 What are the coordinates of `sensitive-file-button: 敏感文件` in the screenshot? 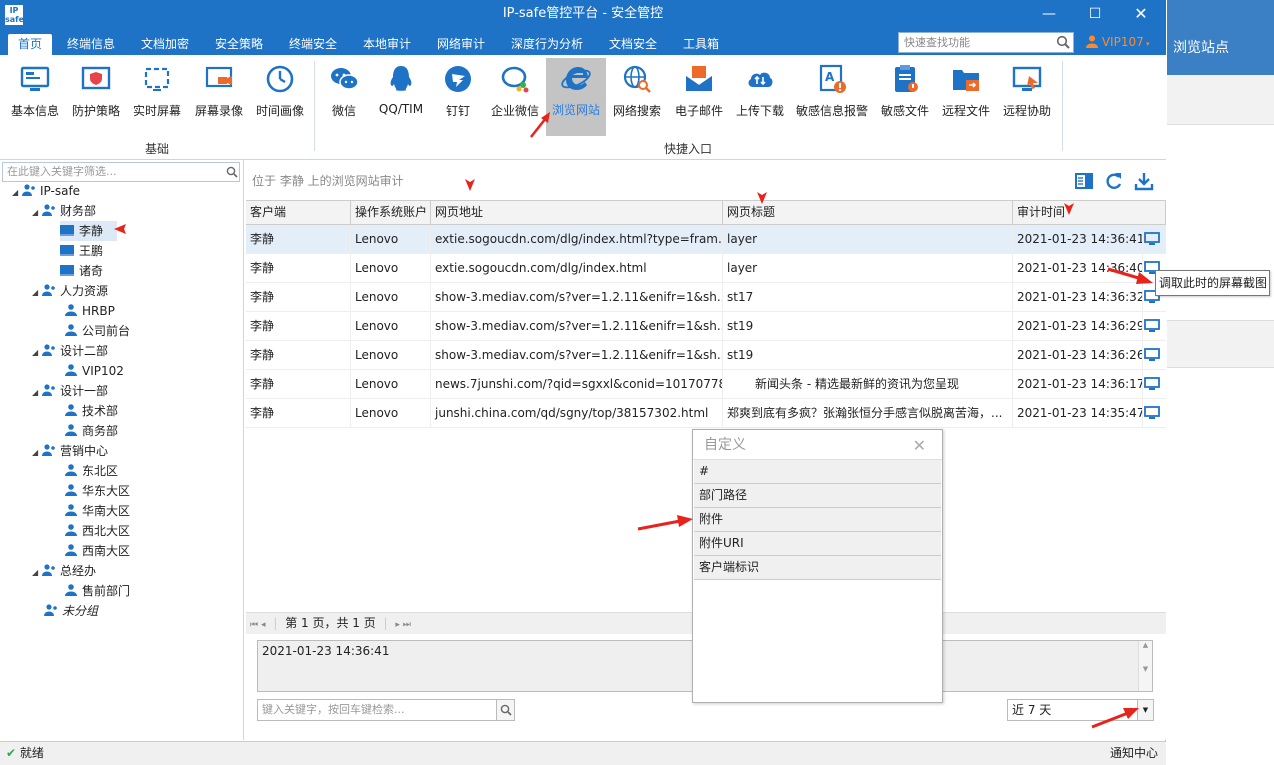 It's located at (905, 95).